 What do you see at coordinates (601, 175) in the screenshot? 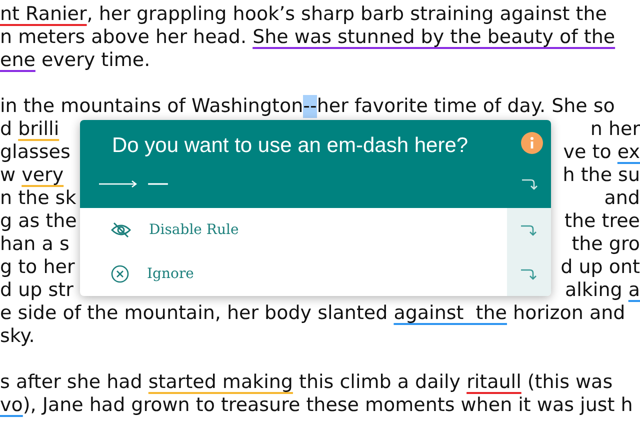
I see `text: h the su` at bounding box center [601, 175].